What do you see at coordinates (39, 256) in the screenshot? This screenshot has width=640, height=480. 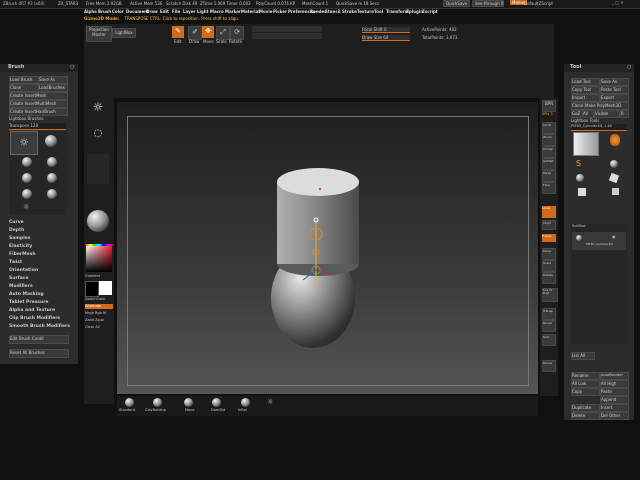 I see `section-fibermesh: FiberMesh` at bounding box center [39, 256].